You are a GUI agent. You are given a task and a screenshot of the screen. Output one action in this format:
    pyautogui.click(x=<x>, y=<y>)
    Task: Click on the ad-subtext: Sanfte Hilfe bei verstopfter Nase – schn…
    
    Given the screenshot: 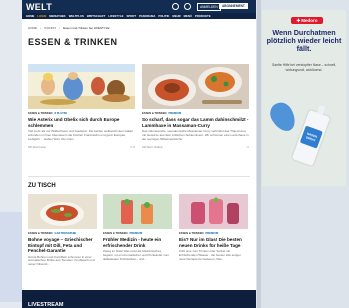 What is the action you would take?
    pyautogui.click(x=304, y=67)
    